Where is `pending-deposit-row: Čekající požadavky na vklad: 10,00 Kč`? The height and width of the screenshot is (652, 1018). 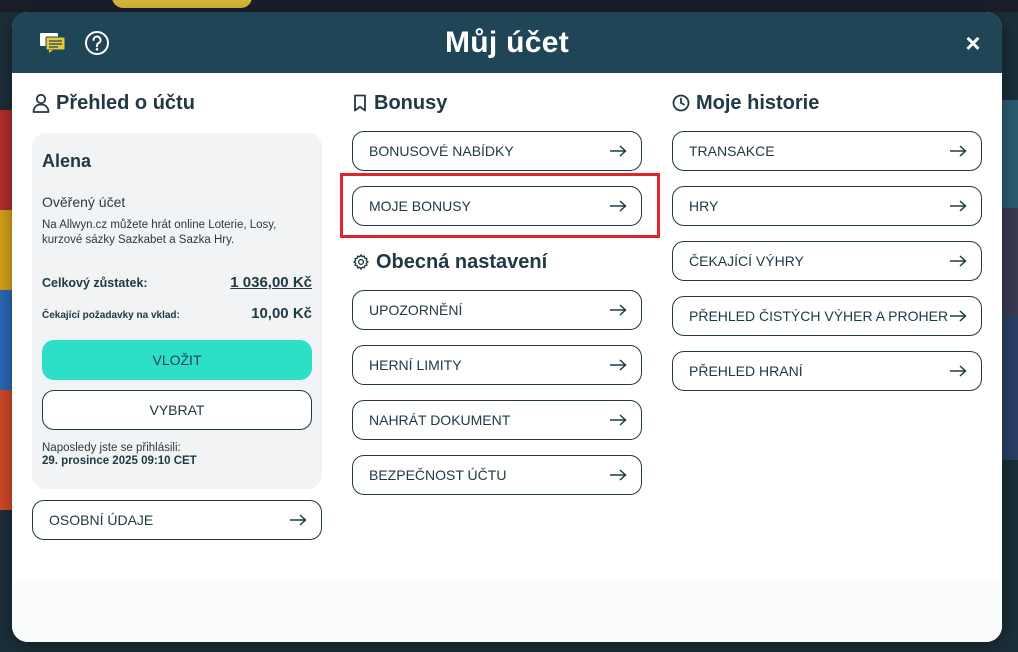
pending-deposit-row: Čekající požadavky na vklad: 10,00 Kč is located at coordinates (177, 313).